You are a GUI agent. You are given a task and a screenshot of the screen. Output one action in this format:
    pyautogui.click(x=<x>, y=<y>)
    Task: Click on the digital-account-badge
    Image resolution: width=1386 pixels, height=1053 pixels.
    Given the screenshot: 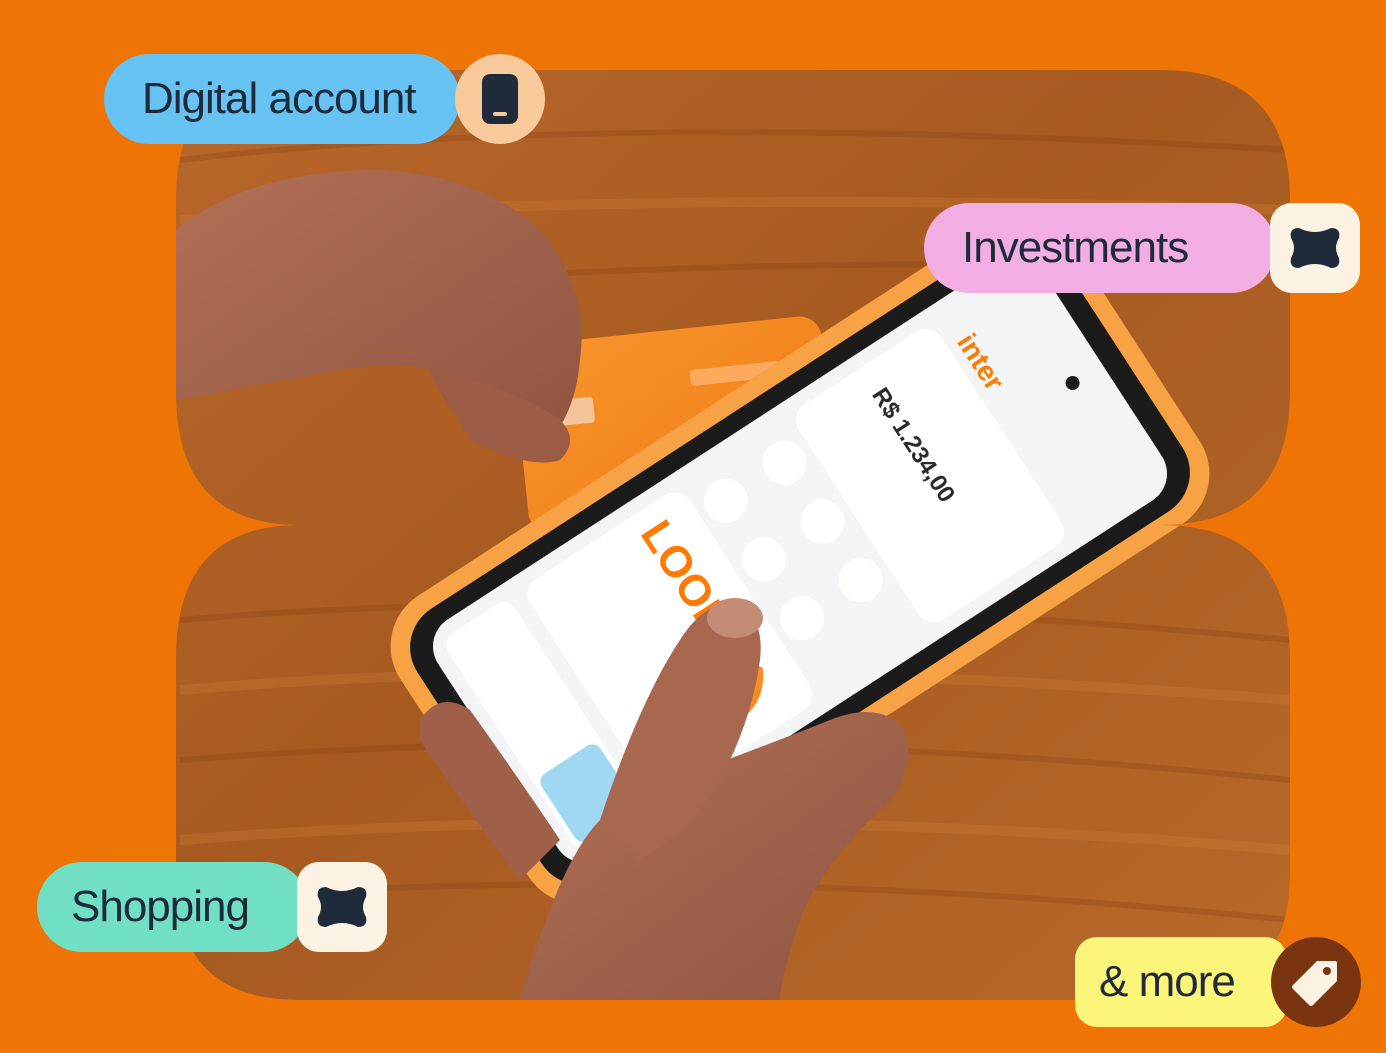 What is the action you would take?
    pyautogui.click(x=500, y=99)
    